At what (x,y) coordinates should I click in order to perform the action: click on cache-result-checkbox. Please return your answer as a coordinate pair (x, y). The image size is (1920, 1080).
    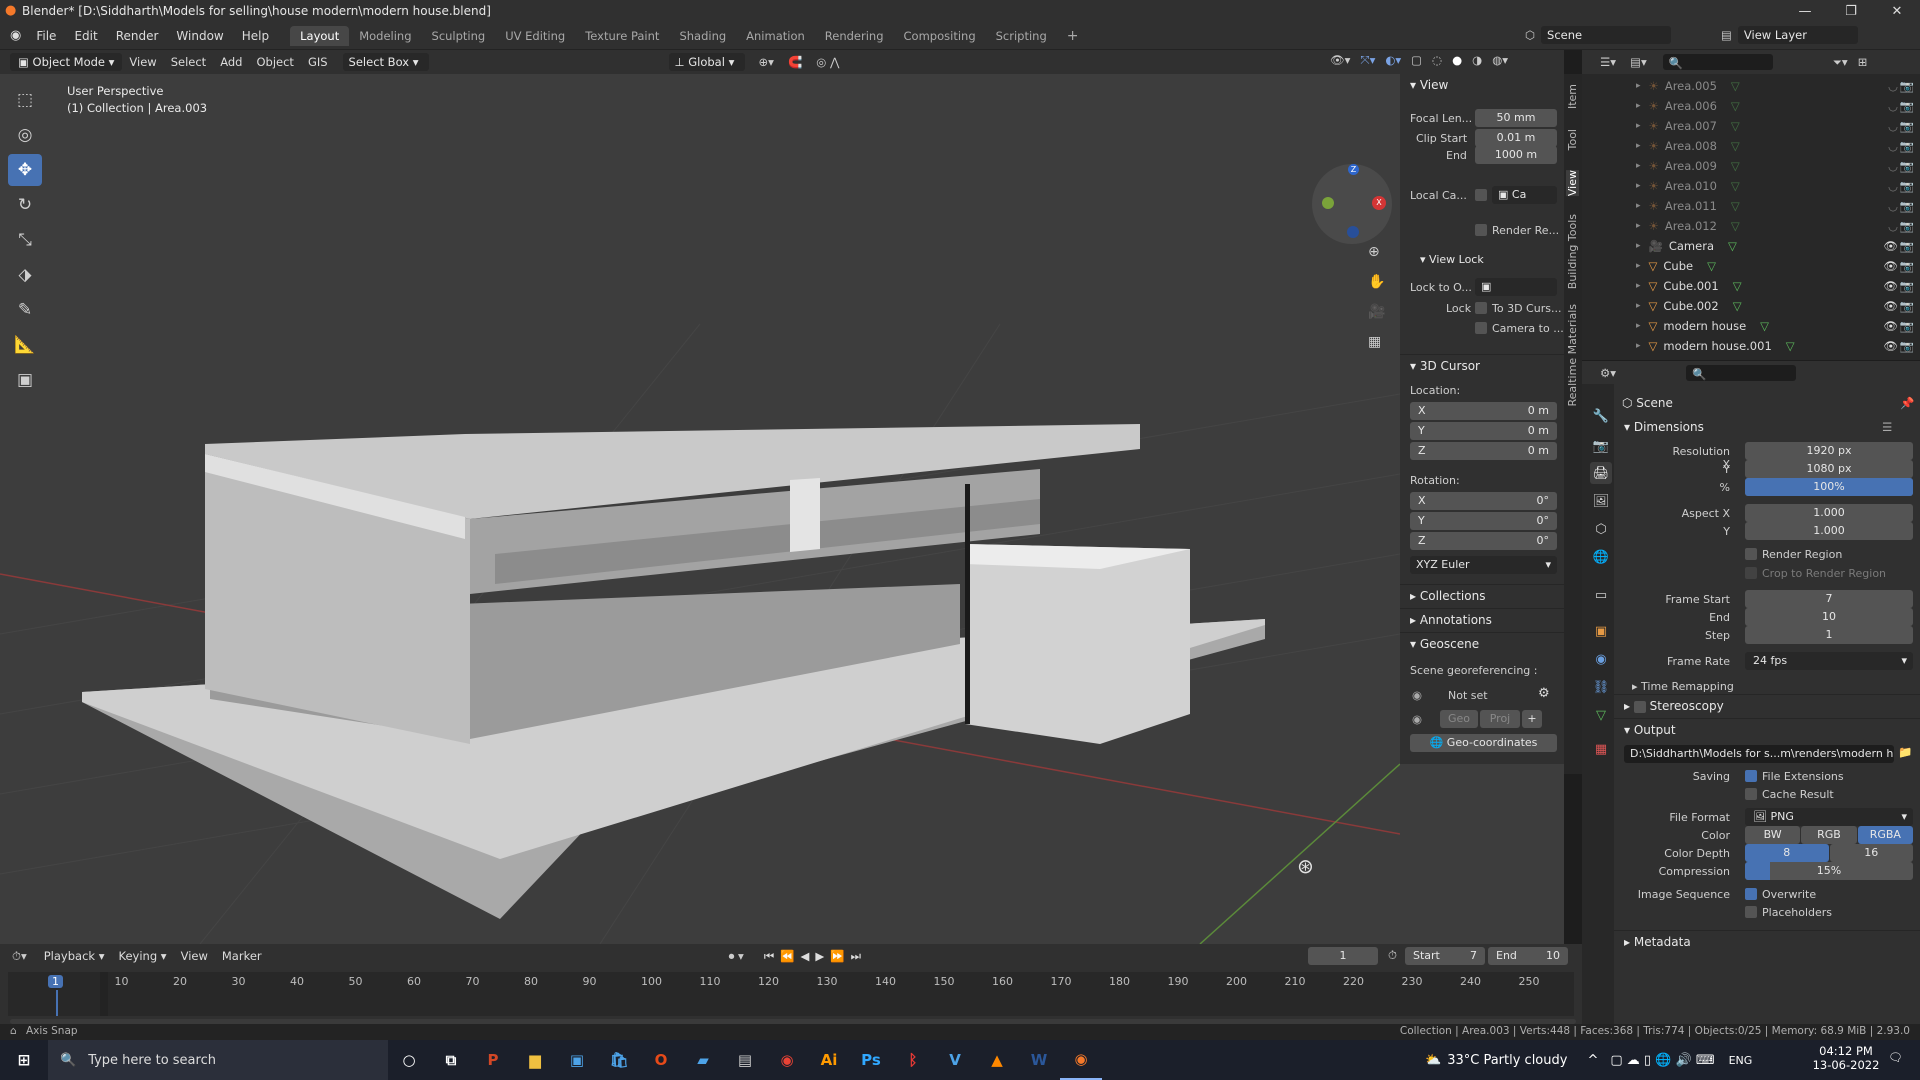
    Looking at the image, I should click on (1751, 794).